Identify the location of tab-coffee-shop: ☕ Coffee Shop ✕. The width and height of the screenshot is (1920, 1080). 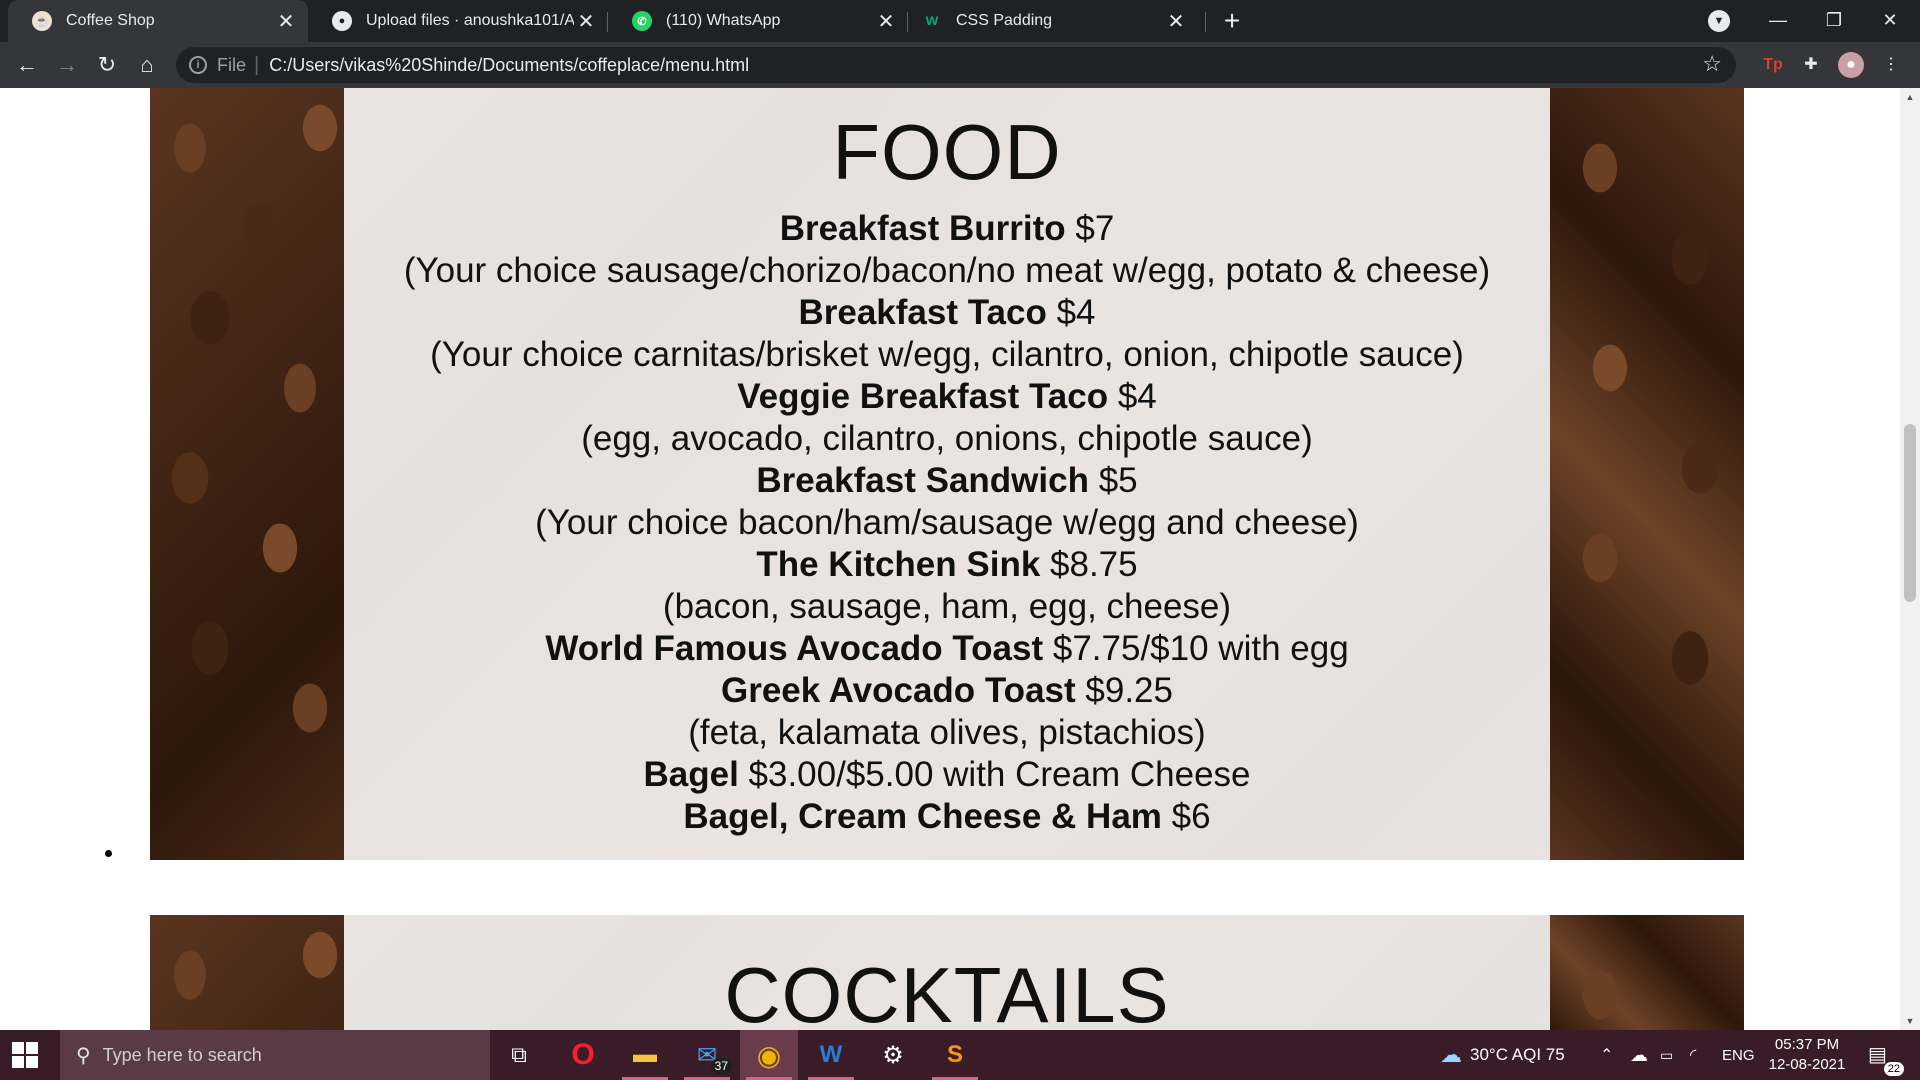
(158, 21).